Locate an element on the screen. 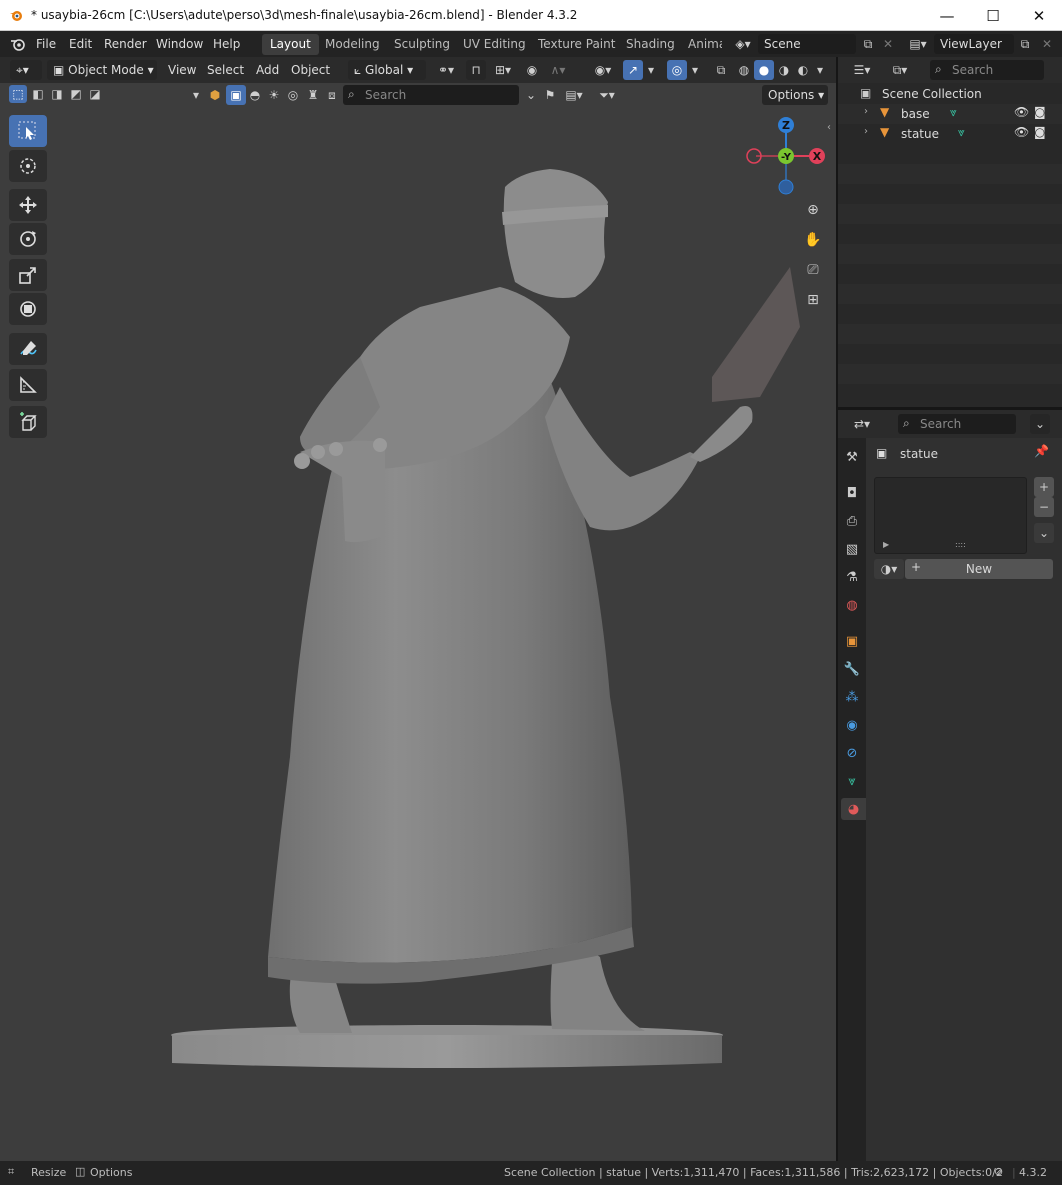  physics-tab-icon: ◉ is located at coordinates (852, 725).